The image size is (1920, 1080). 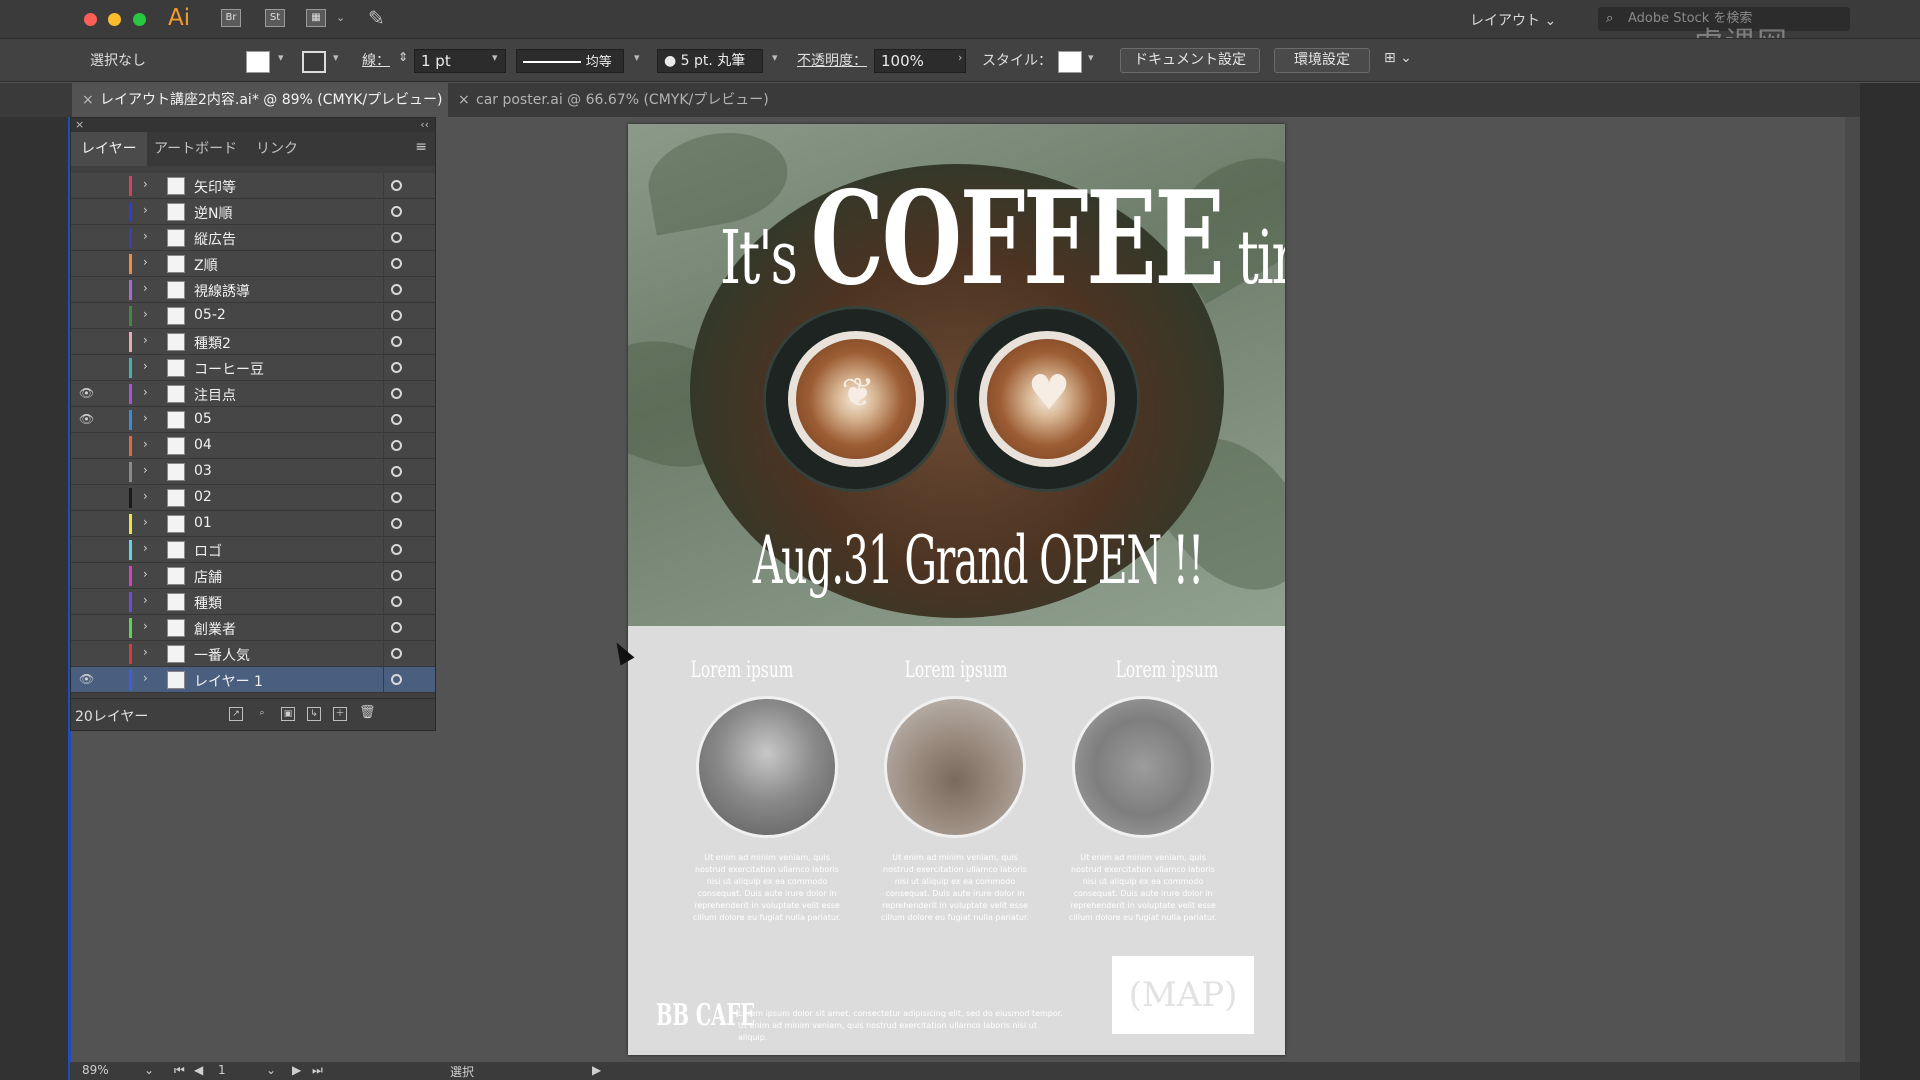 What do you see at coordinates (1398, 58) in the screenshot?
I see `align-icon: ⊞ ⌄` at bounding box center [1398, 58].